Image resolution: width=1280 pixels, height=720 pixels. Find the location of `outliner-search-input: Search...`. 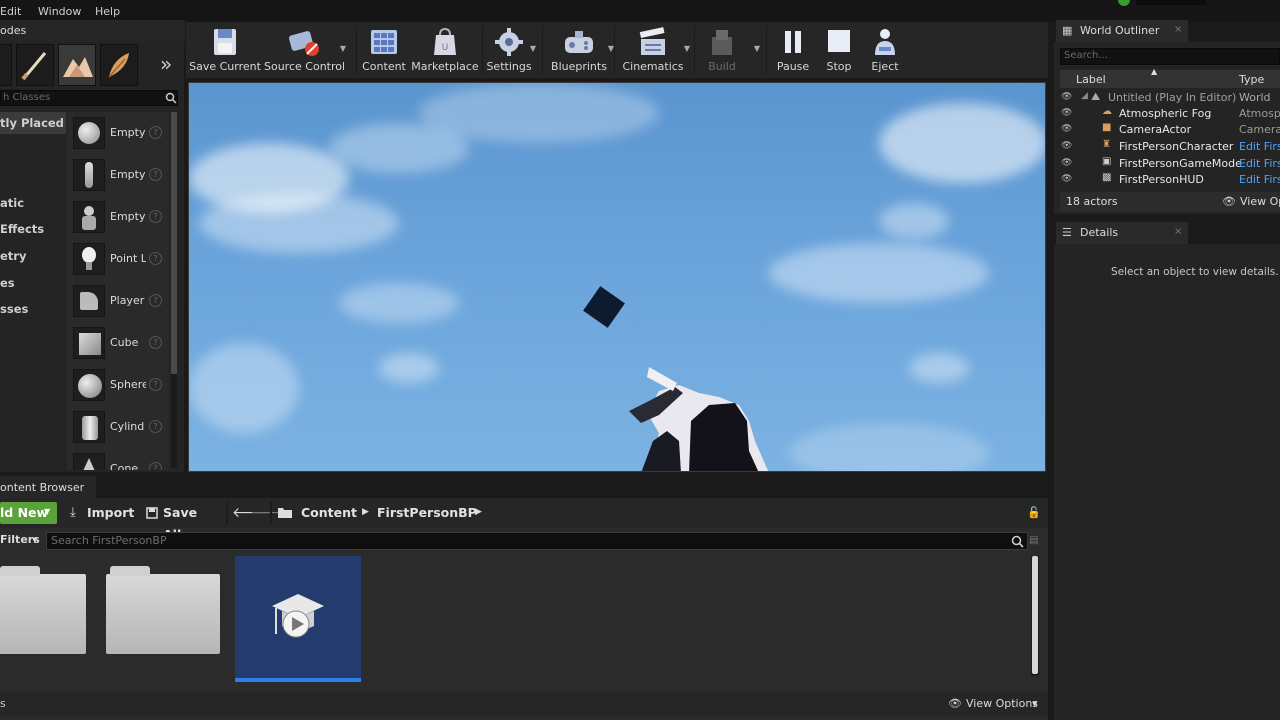

outliner-search-input: Search... is located at coordinates (1170, 56).